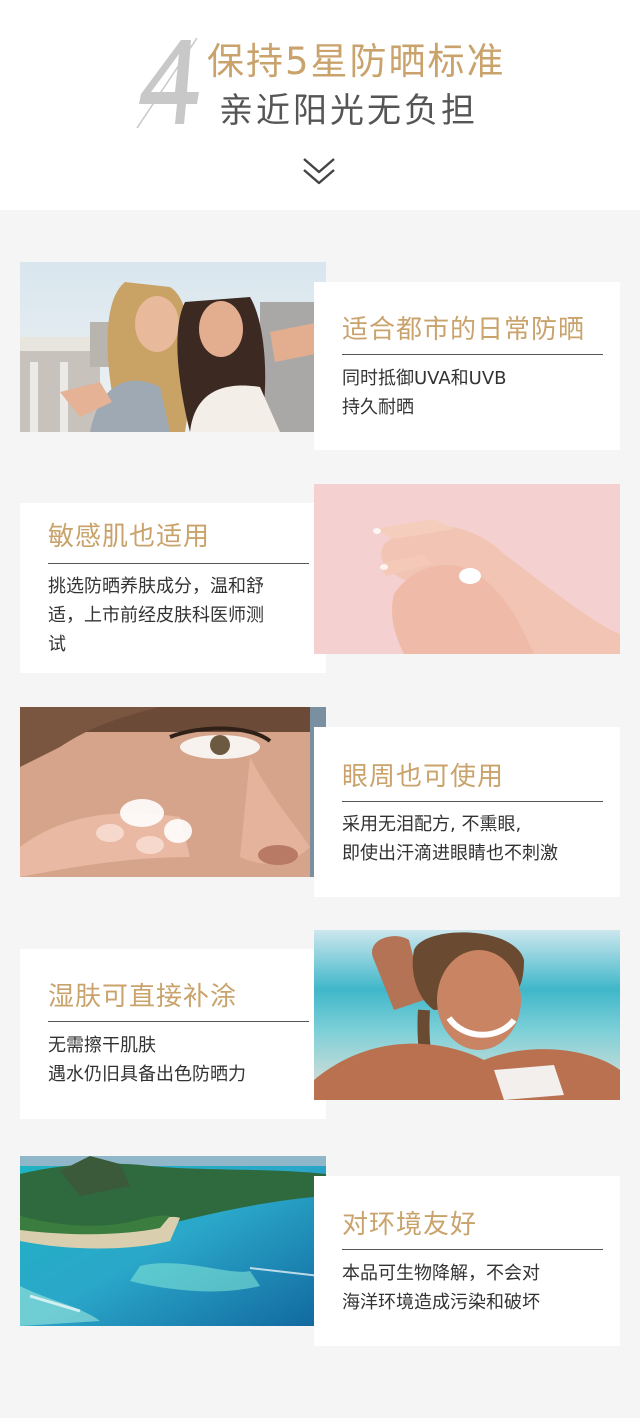 The width and height of the screenshot is (640, 1418). Describe the element at coordinates (467, 366) in the screenshot. I see `feature-card-urban: 适合都市的日常防晒 同时抵御UVA和UVB 持久耐晒` at that location.